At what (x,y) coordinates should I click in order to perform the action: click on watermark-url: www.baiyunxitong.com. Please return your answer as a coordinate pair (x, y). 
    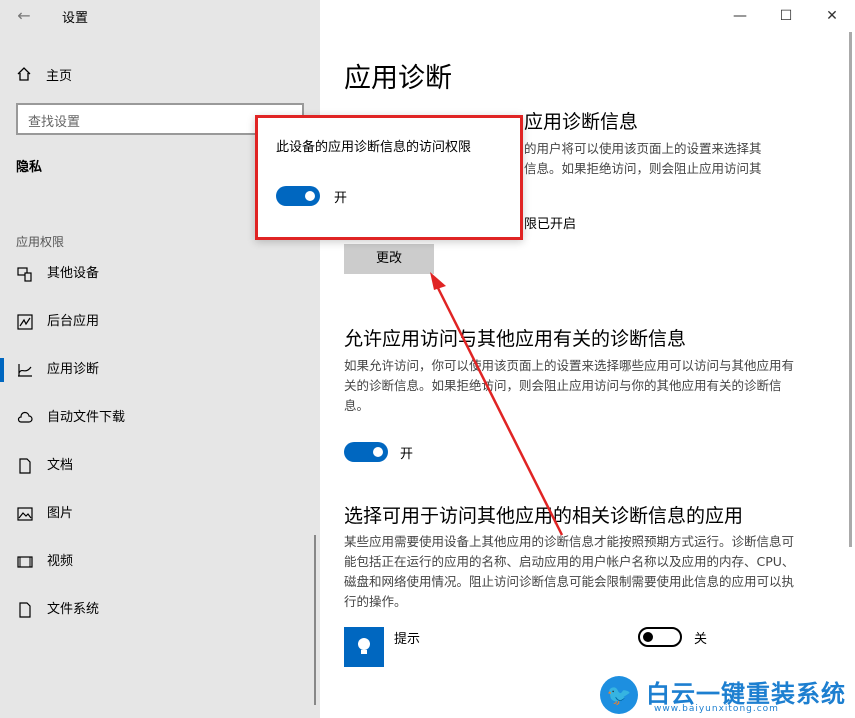
    Looking at the image, I should click on (716, 709).